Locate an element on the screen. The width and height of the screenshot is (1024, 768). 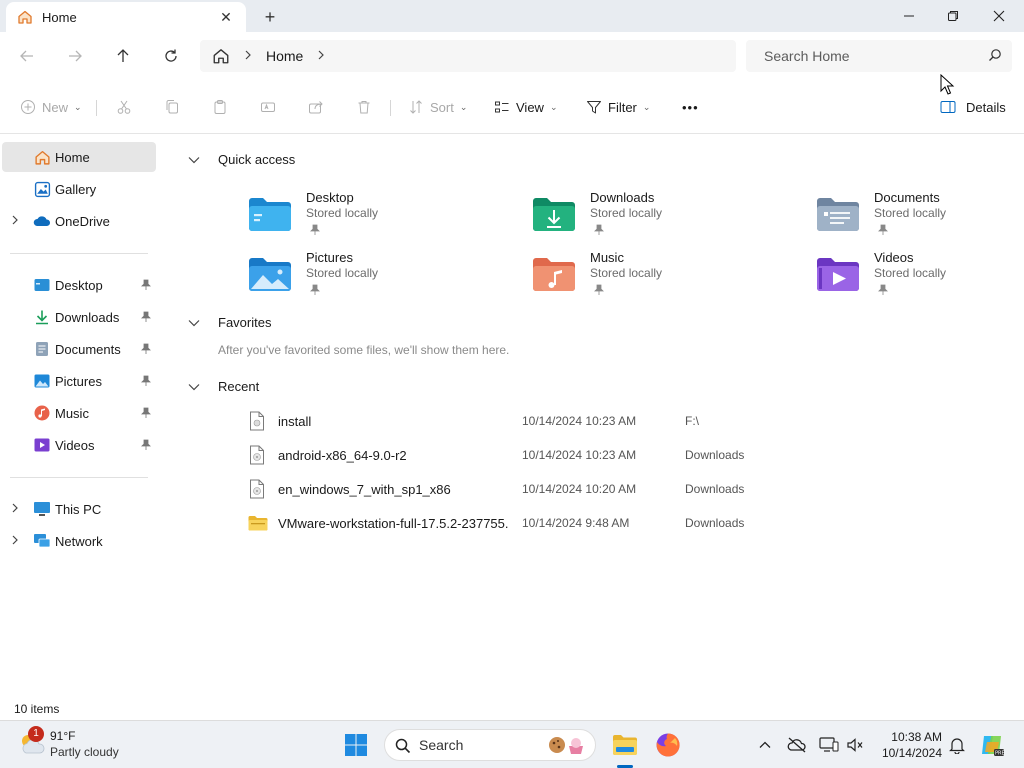
copilot-button: PRE is located at coordinates (992, 745).